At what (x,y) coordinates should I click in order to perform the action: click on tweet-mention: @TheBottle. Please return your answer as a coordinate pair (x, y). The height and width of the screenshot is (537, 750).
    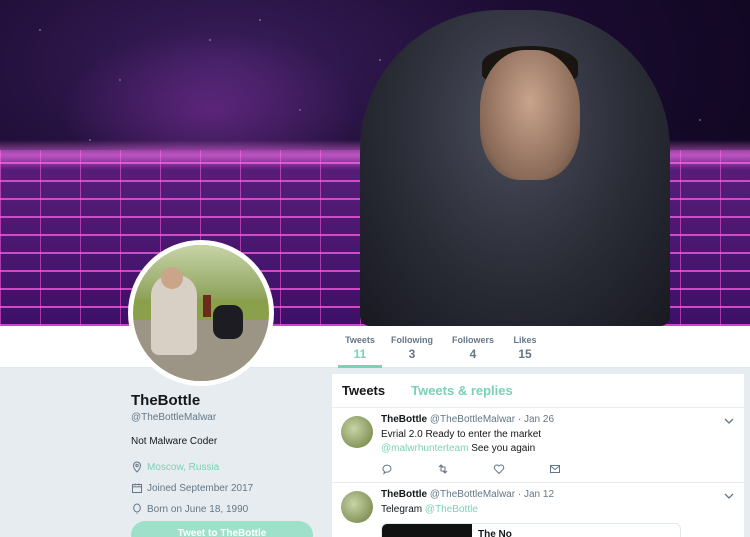
    Looking at the image, I should click on (451, 509).